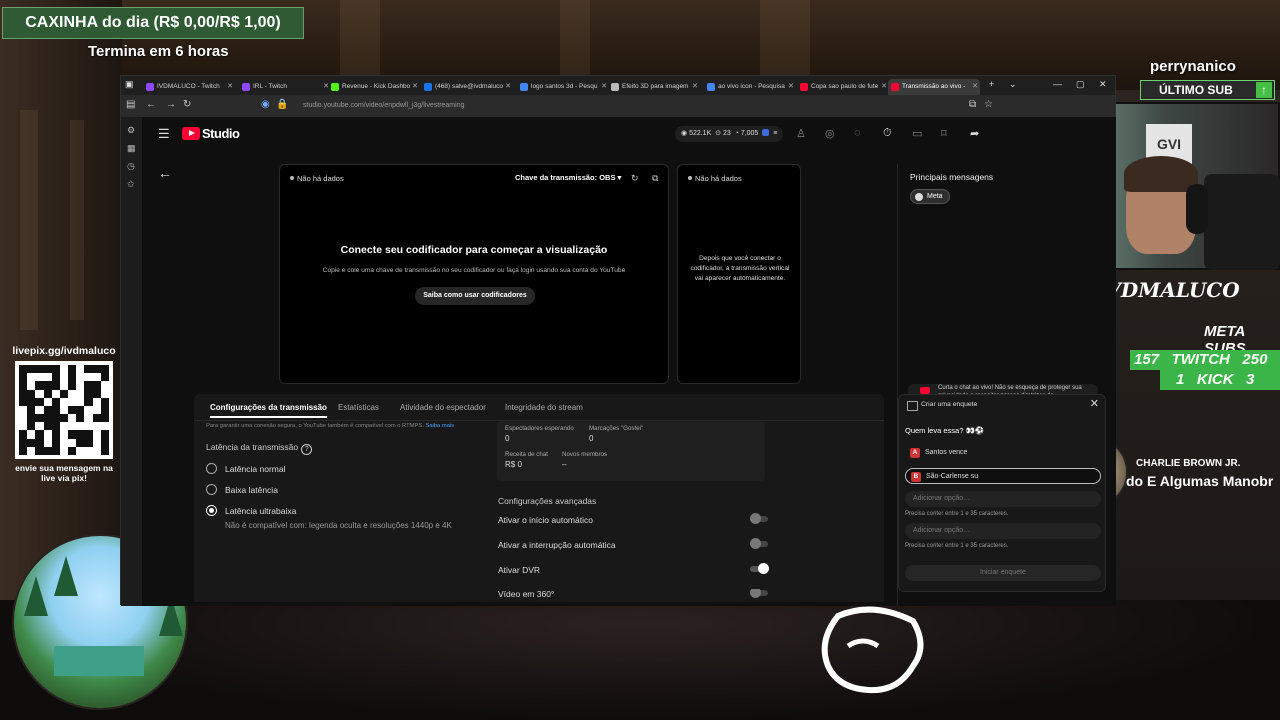 This screenshot has height=720, width=1280. Describe the element at coordinates (64, 410) in the screenshot. I see `qr-code` at that location.